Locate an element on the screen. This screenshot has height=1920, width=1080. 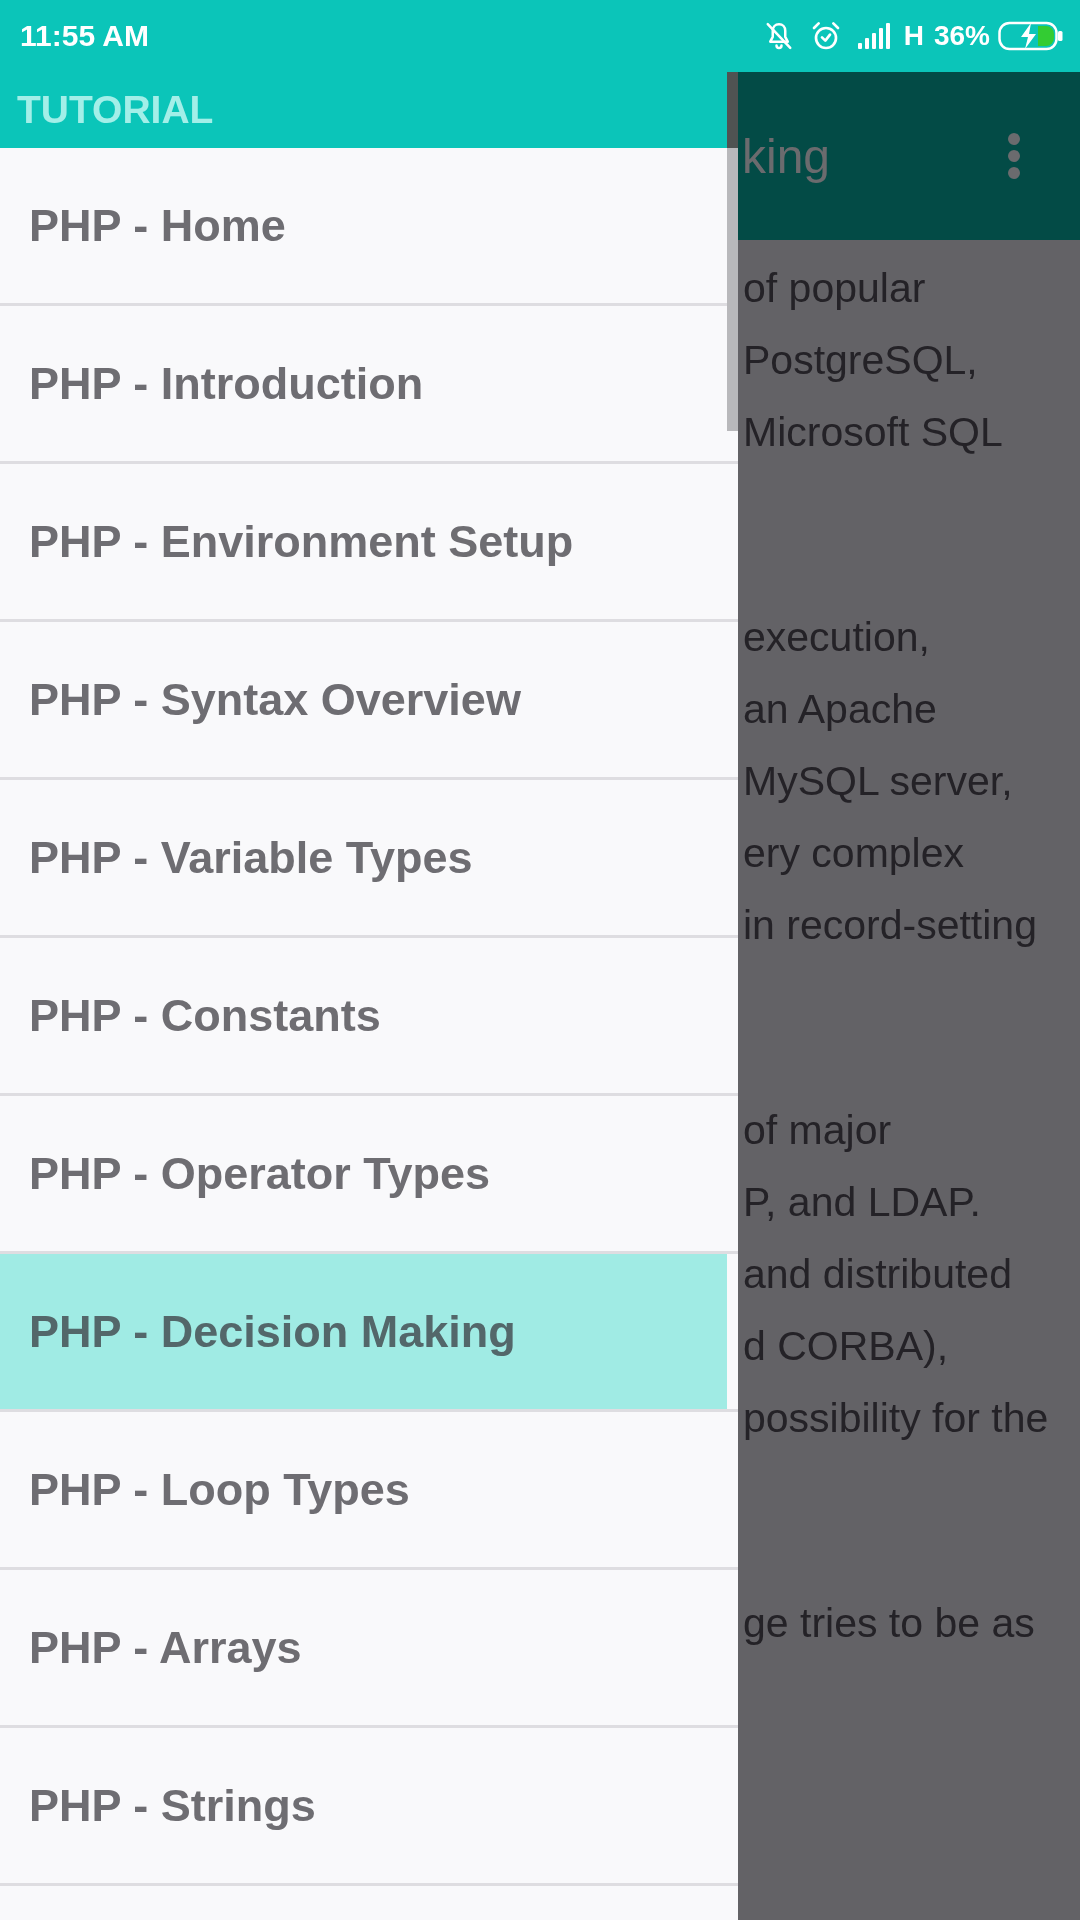
battery-charging-icon is located at coordinates (1031, 36).